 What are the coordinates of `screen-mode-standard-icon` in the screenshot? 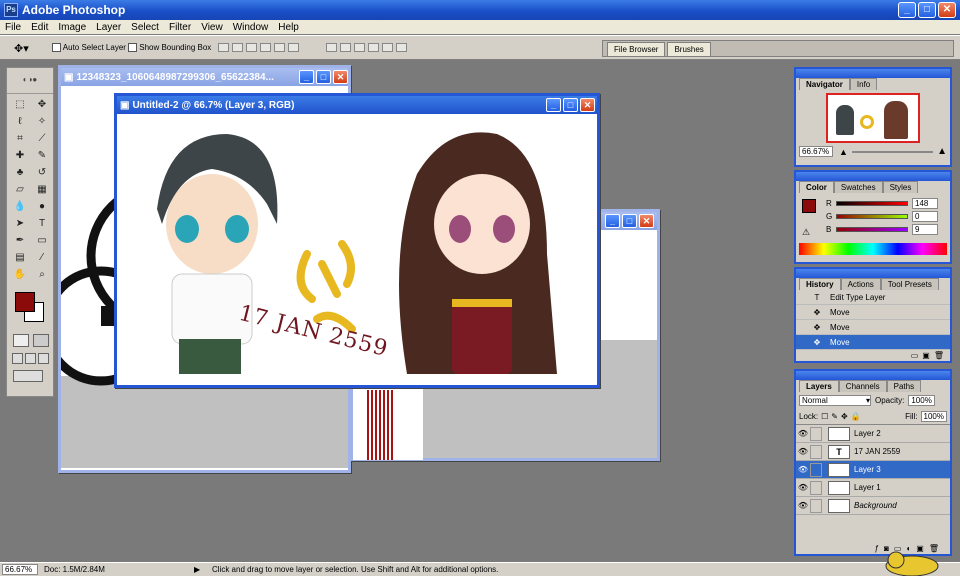 It's located at (17, 358).